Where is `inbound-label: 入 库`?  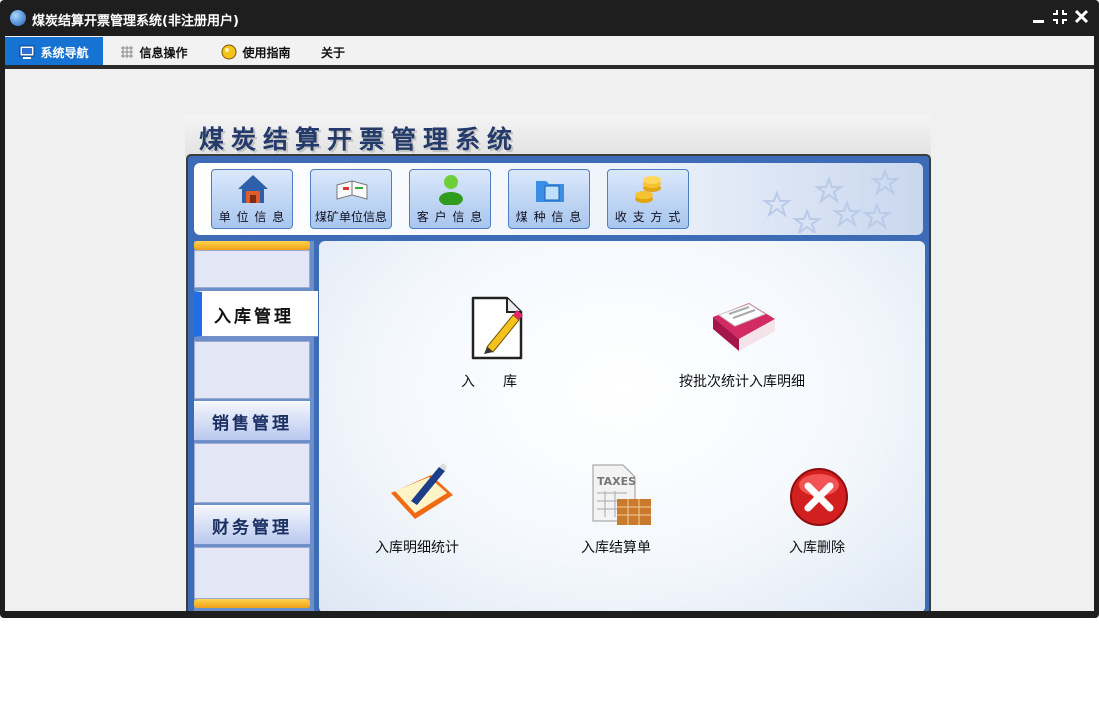 inbound-label: 入 库 is located at coordinates (489, 382).